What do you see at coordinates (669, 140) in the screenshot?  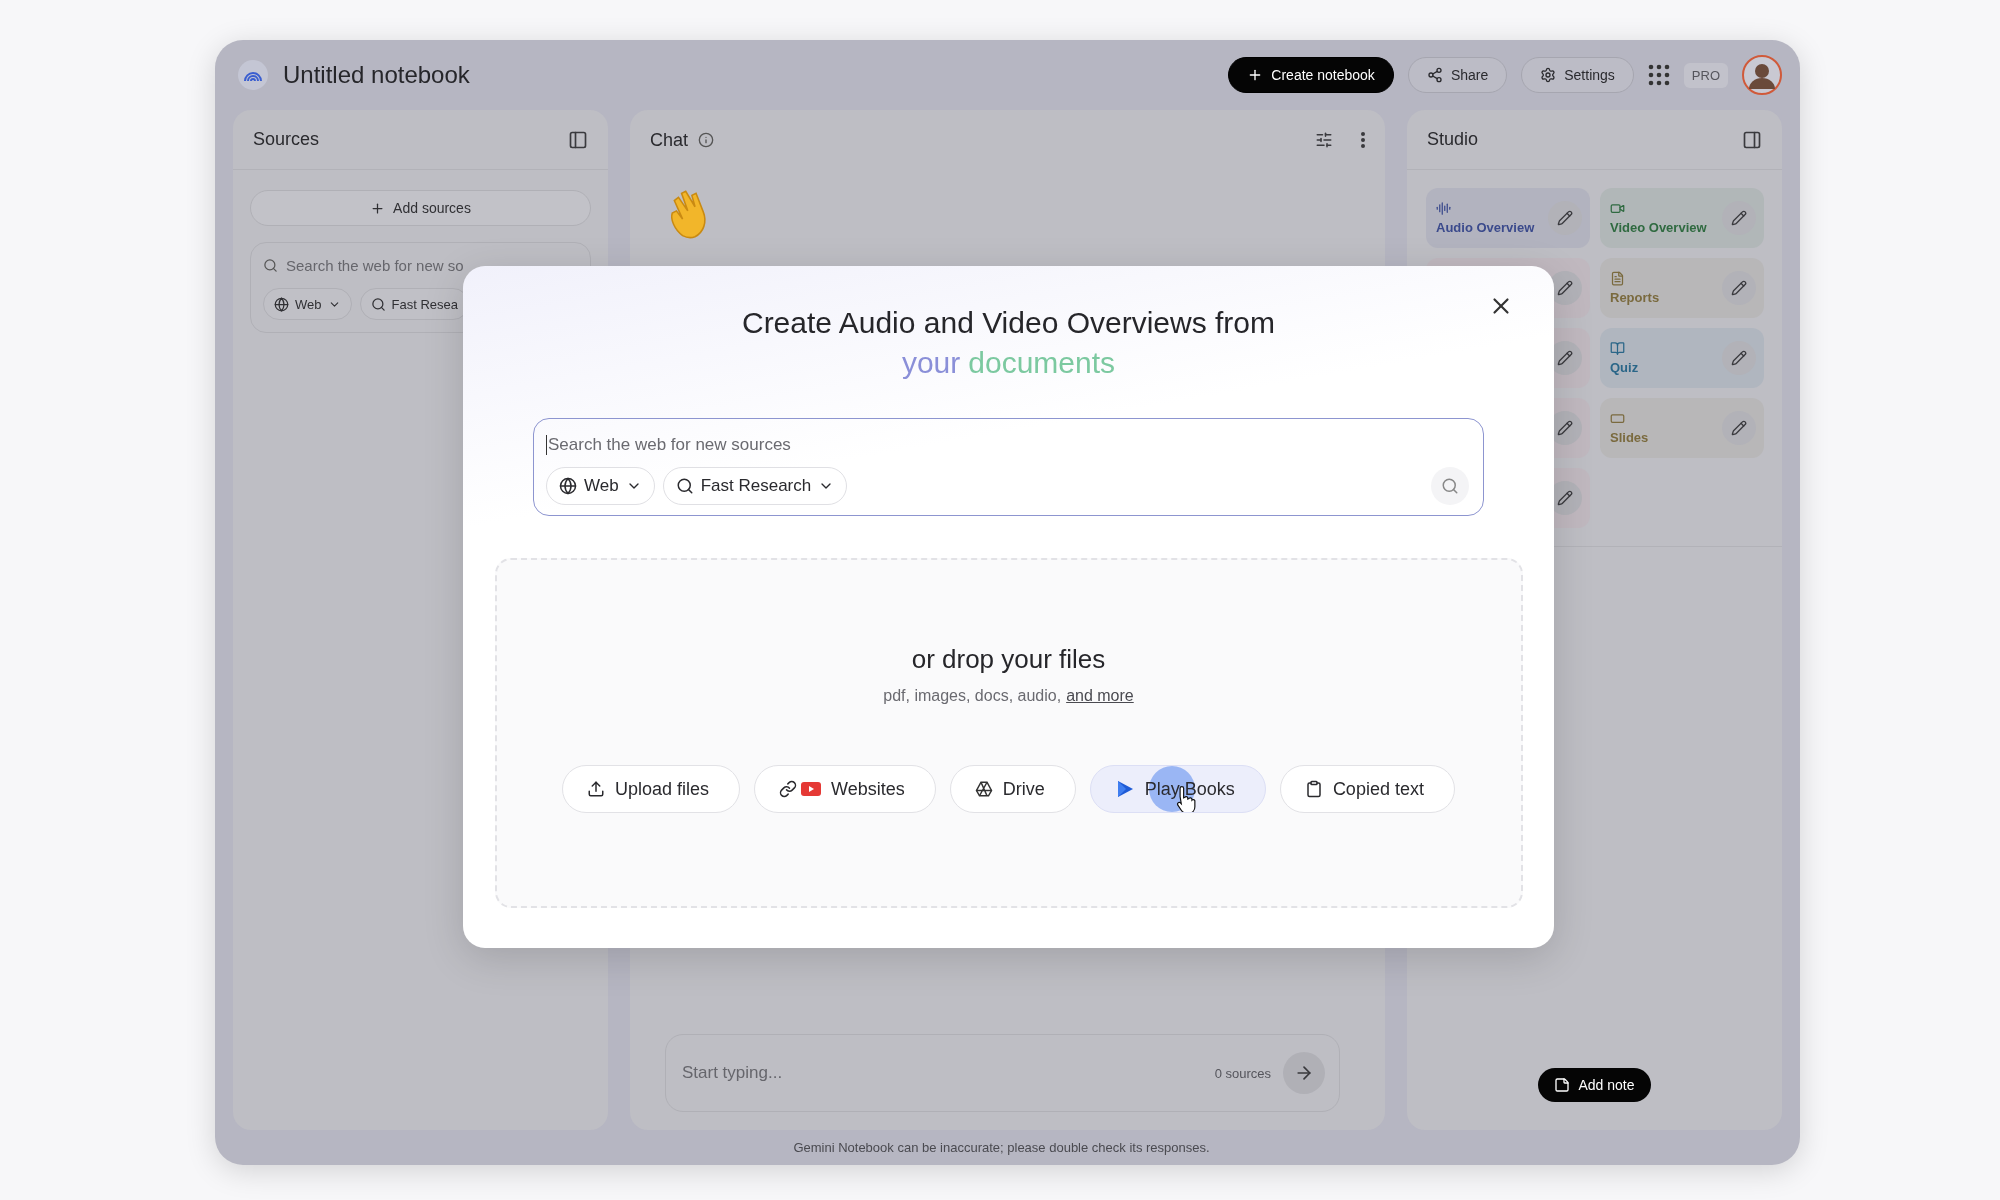 I see `panel-title: Chat` at bounding box center [669, 140].